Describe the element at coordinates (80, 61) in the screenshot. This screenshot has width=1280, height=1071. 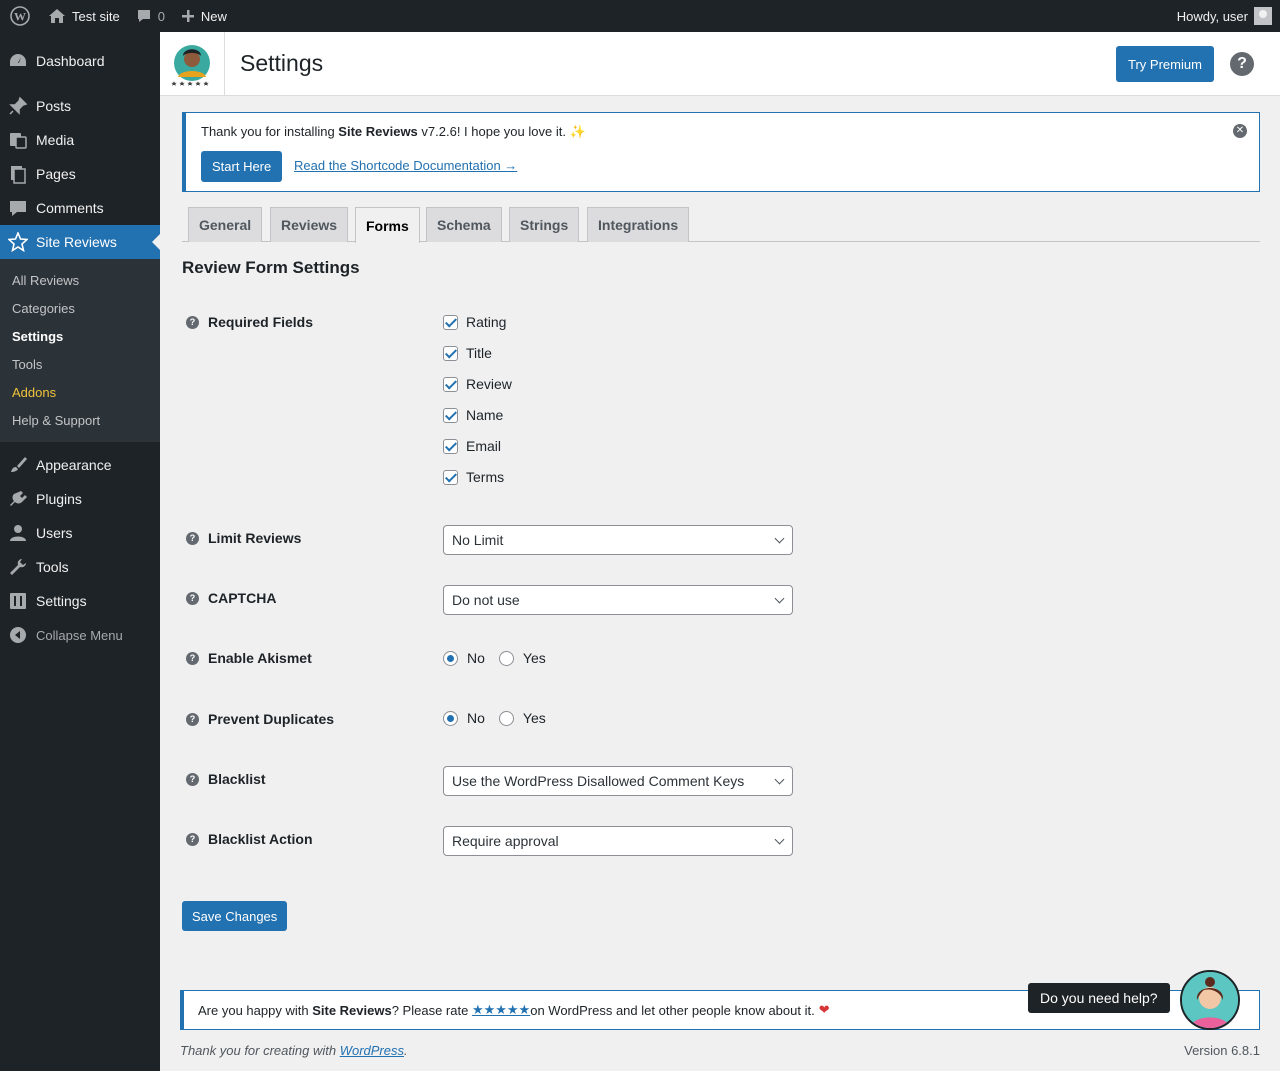
I see `menu-dashboard: Dashboard` at that location.